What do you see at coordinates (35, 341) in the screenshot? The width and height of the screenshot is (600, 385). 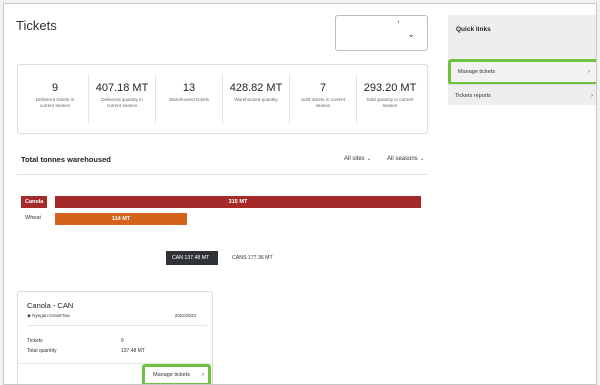 I see `row-label: Tickets` at bounding box center [35, 341].